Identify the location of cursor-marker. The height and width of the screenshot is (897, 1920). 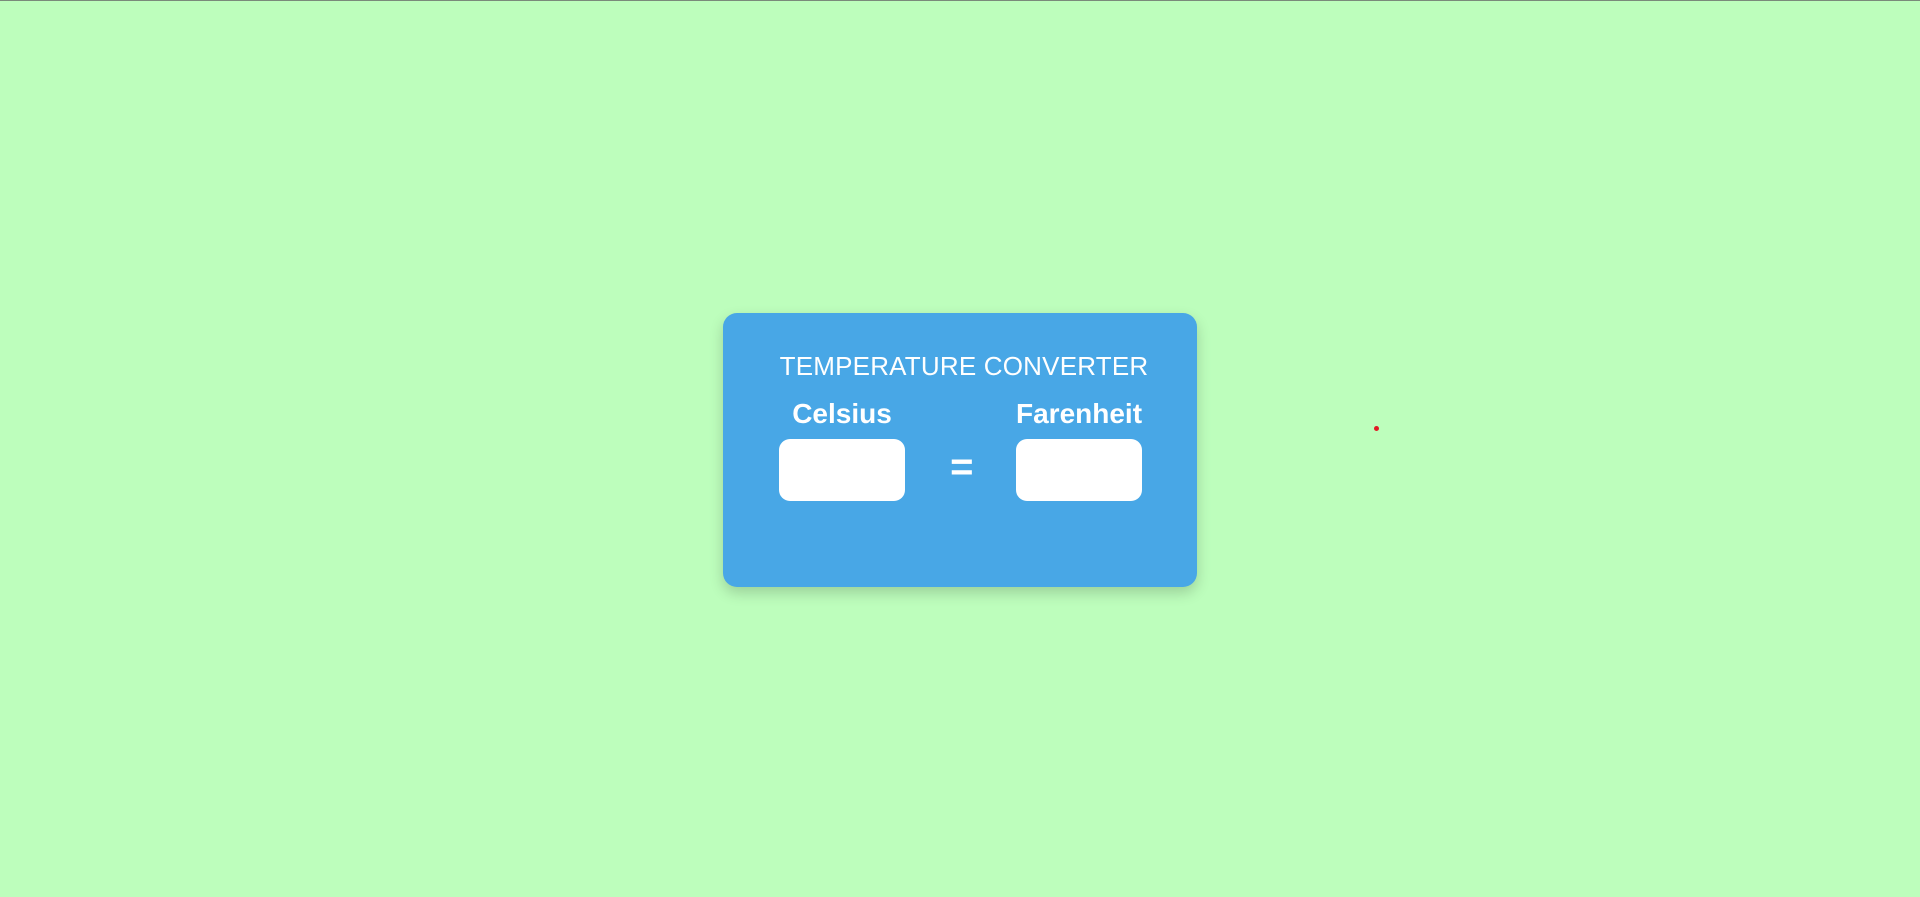
(1376, 428).